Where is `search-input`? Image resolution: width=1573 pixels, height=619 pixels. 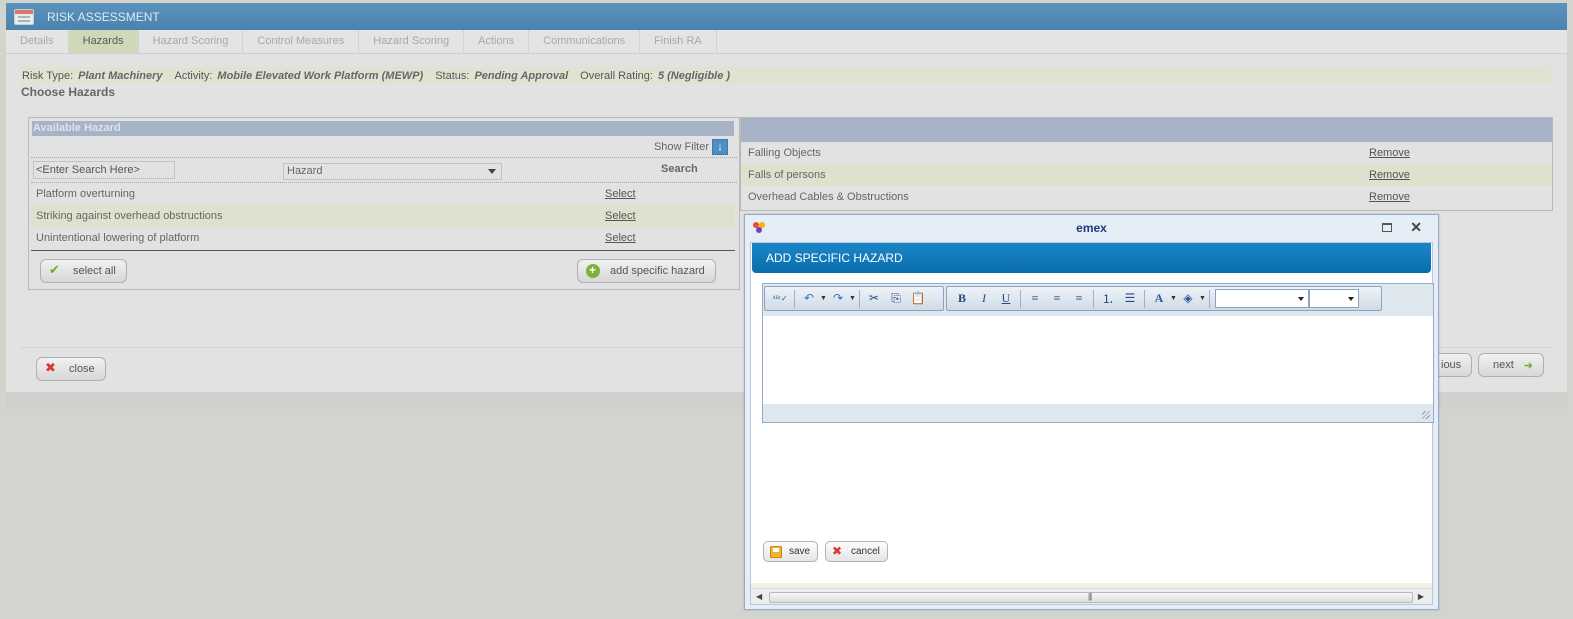
search-input is located at coordinates (104, 170).